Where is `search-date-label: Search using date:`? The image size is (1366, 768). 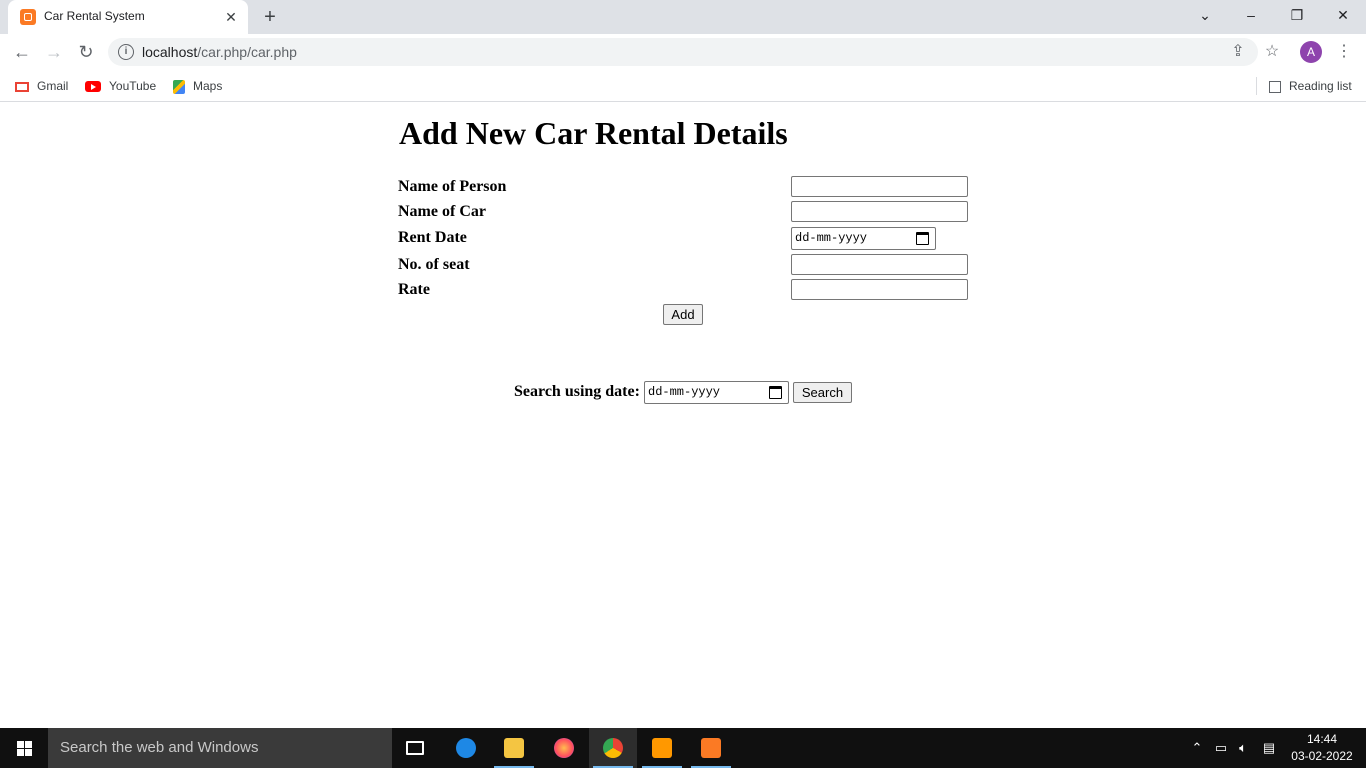
search-date-label: Search using date: is located at coordinates (577, 391).